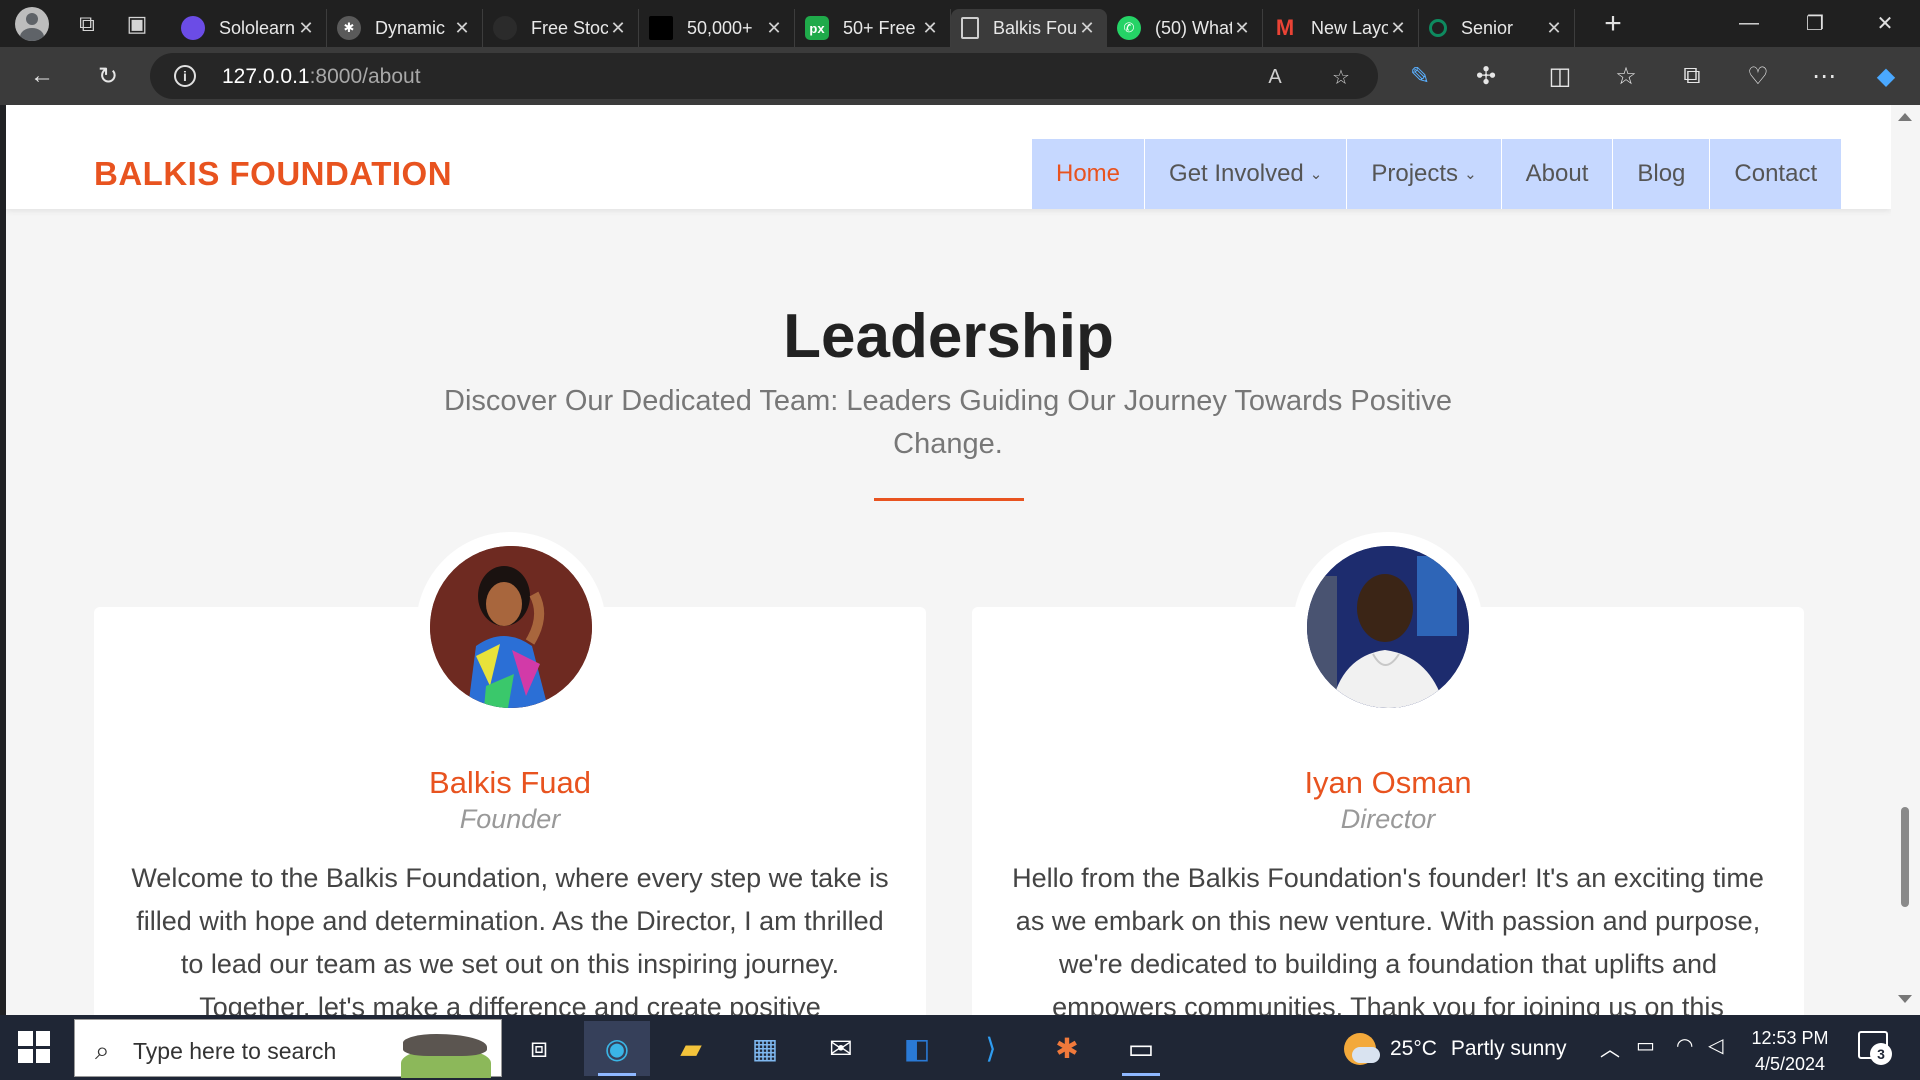 This screenshot has height=1080, width=1920. What do you see at coordinates (34, 1047) in the screenshot?
I see `windows-start-icon` at bounding box center [34, 1047].